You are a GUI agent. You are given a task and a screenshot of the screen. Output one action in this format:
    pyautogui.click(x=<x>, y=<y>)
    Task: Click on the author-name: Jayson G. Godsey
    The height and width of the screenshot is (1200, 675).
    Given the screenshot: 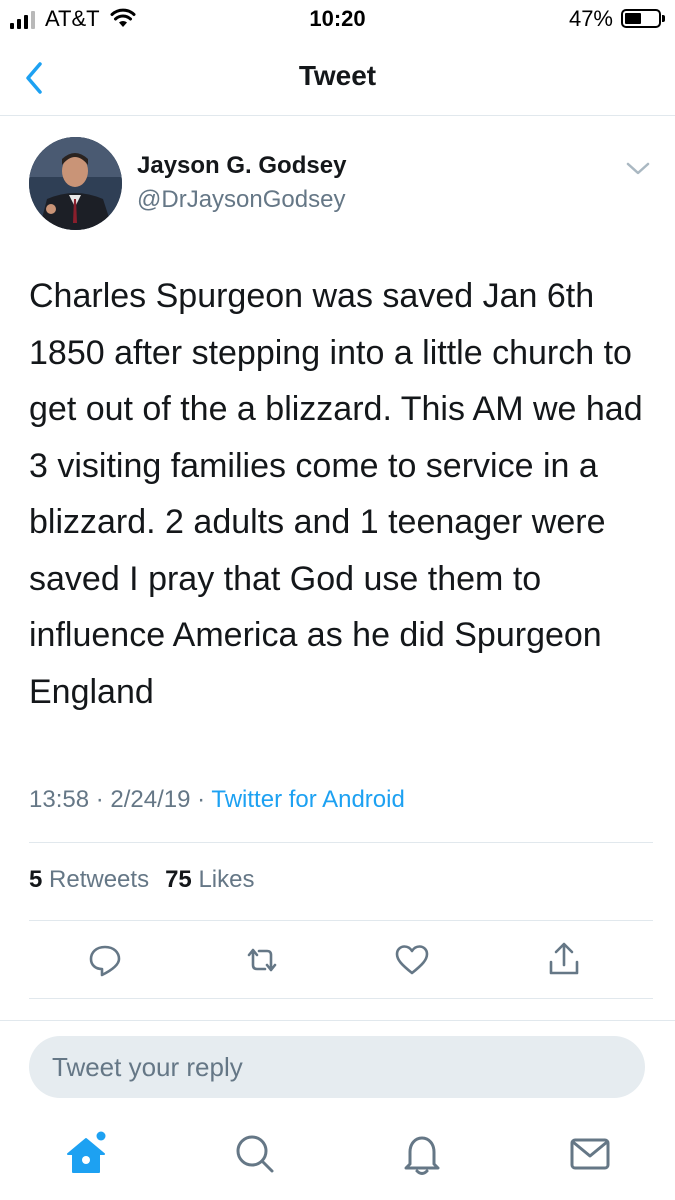 What is the action you would take?
    pyautogui.click(x=241, y=166)
    